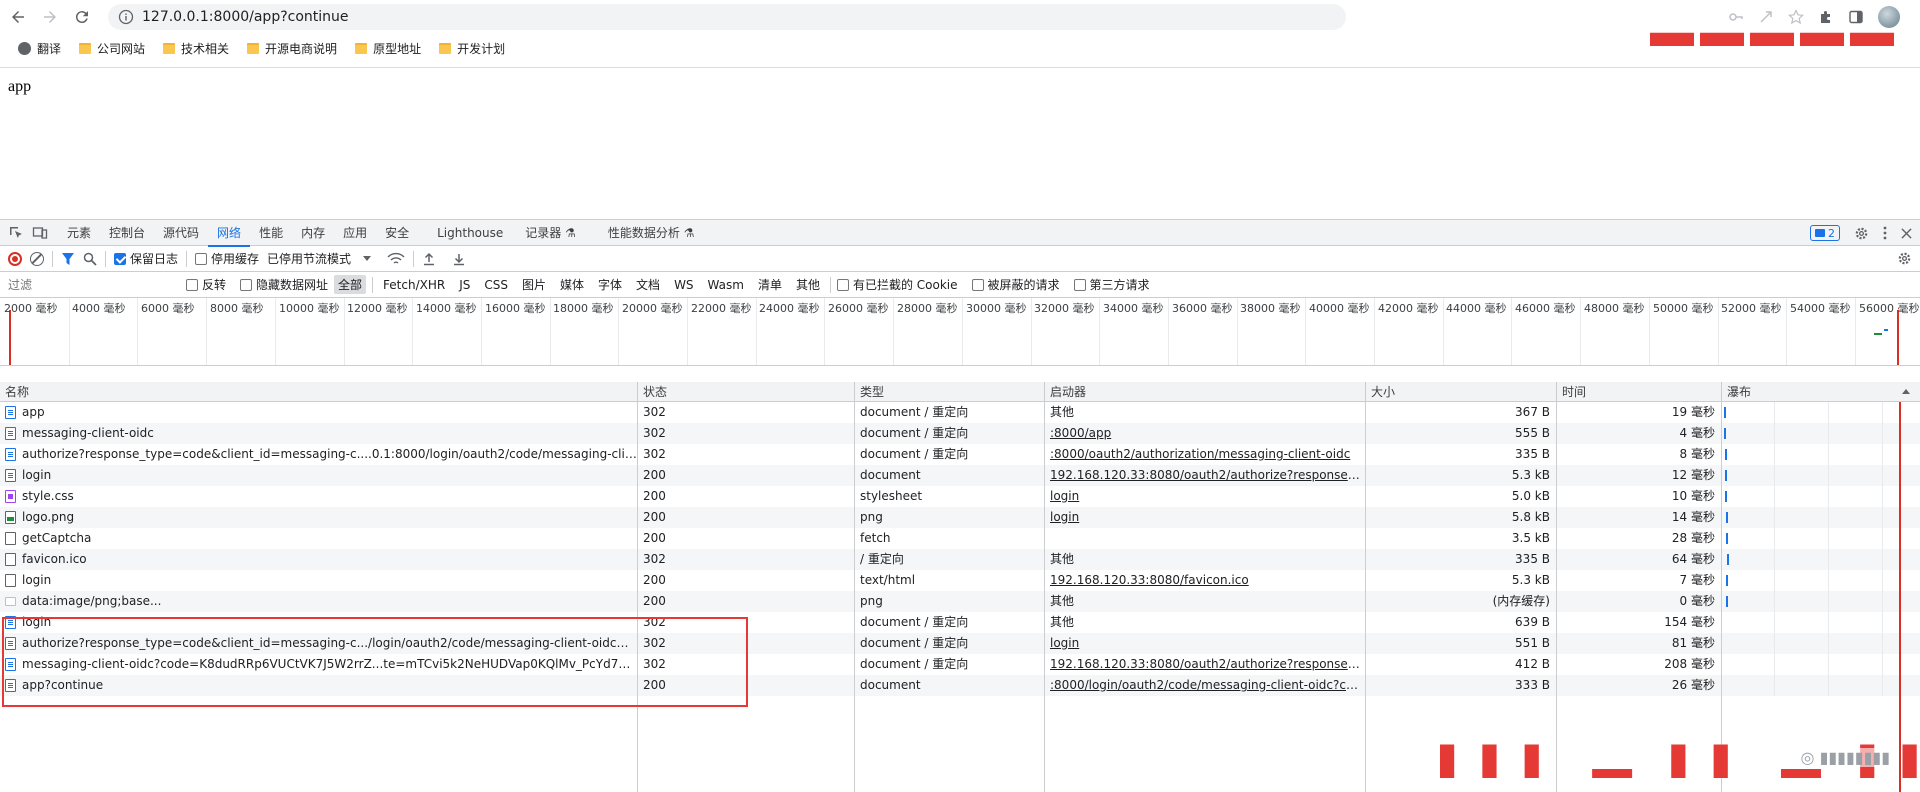  I want to click on type-filter-manifest: 清单, so click(770, 284).